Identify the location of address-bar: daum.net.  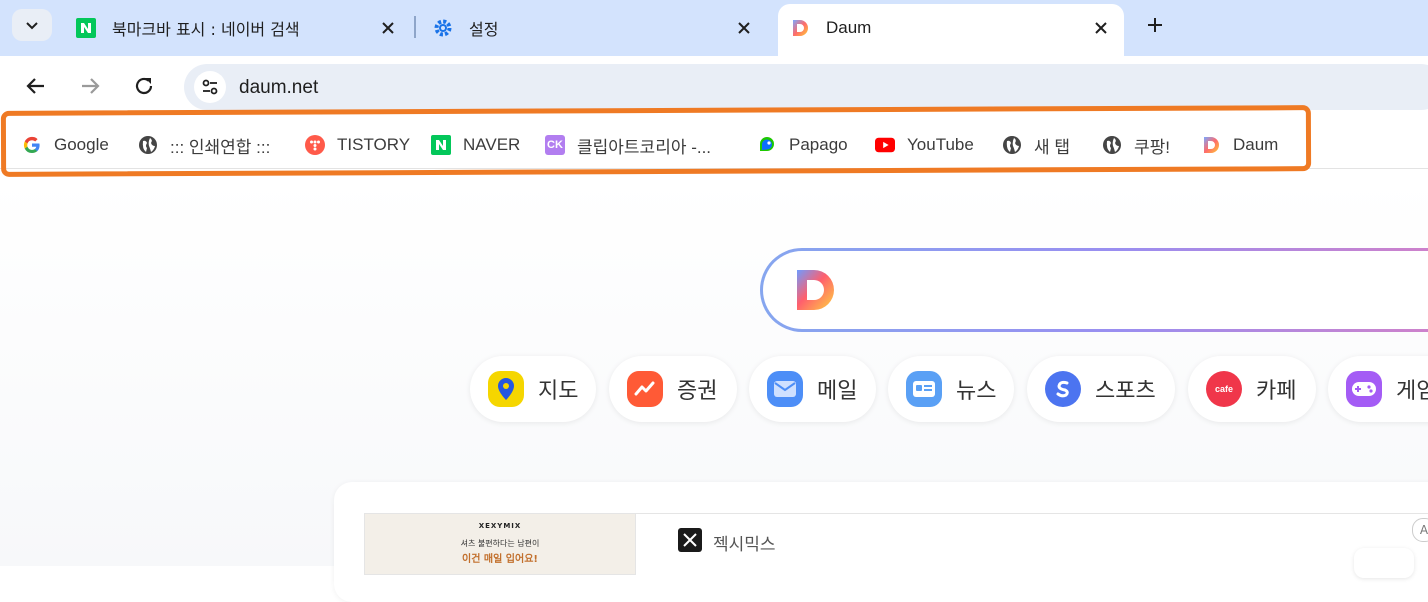
(806, 87).